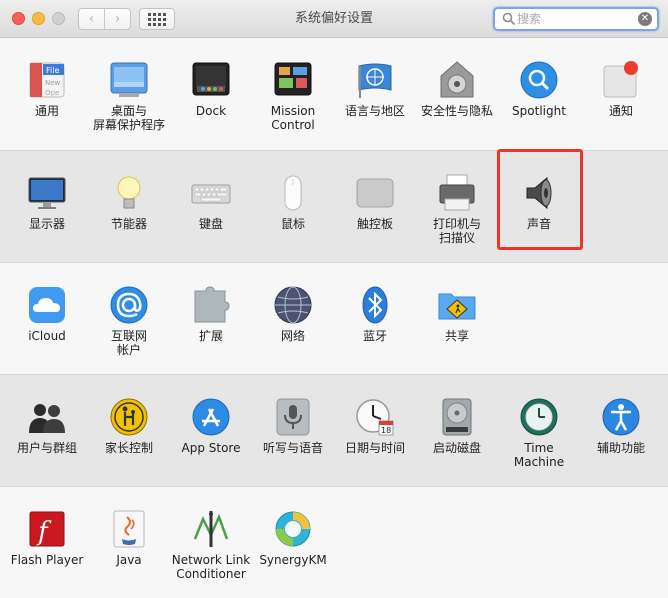 Image resolution: width=668 pixels, height=598 pixels. I want to click on pref-bluetooth: 蓝牙, so click(375, 320).